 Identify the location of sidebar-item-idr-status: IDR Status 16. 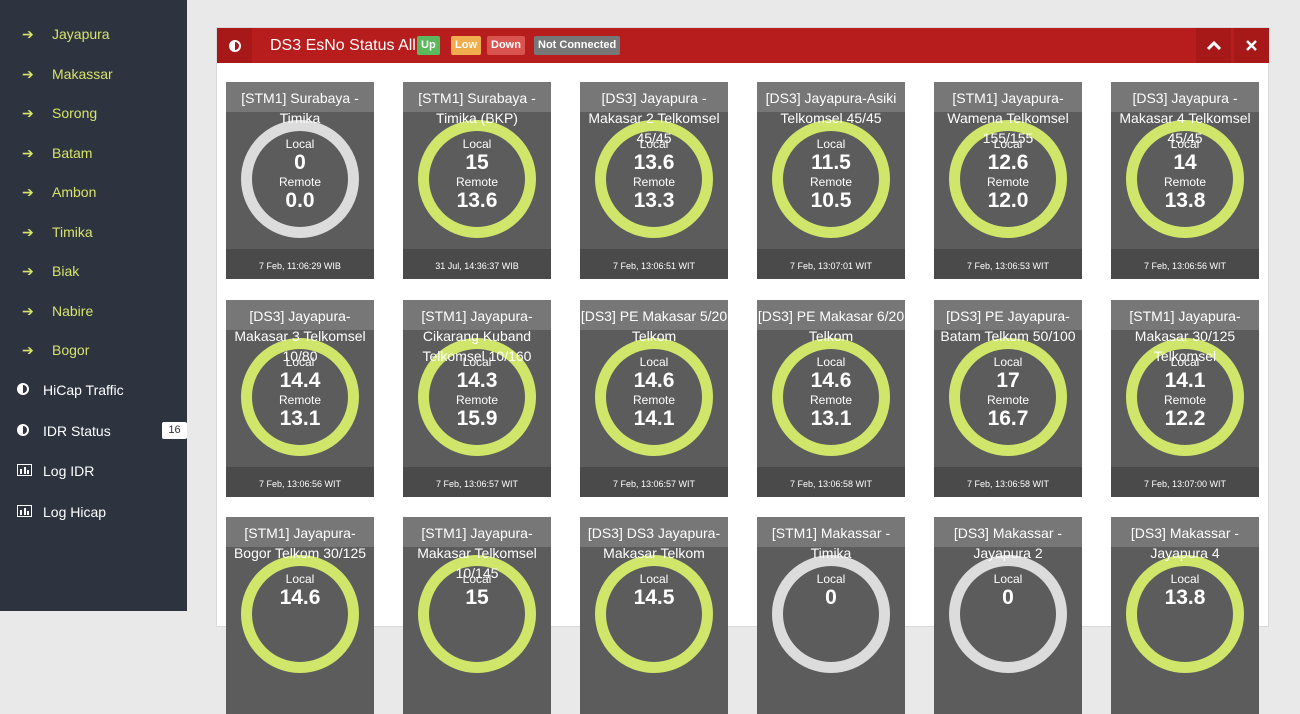
(93, 431).